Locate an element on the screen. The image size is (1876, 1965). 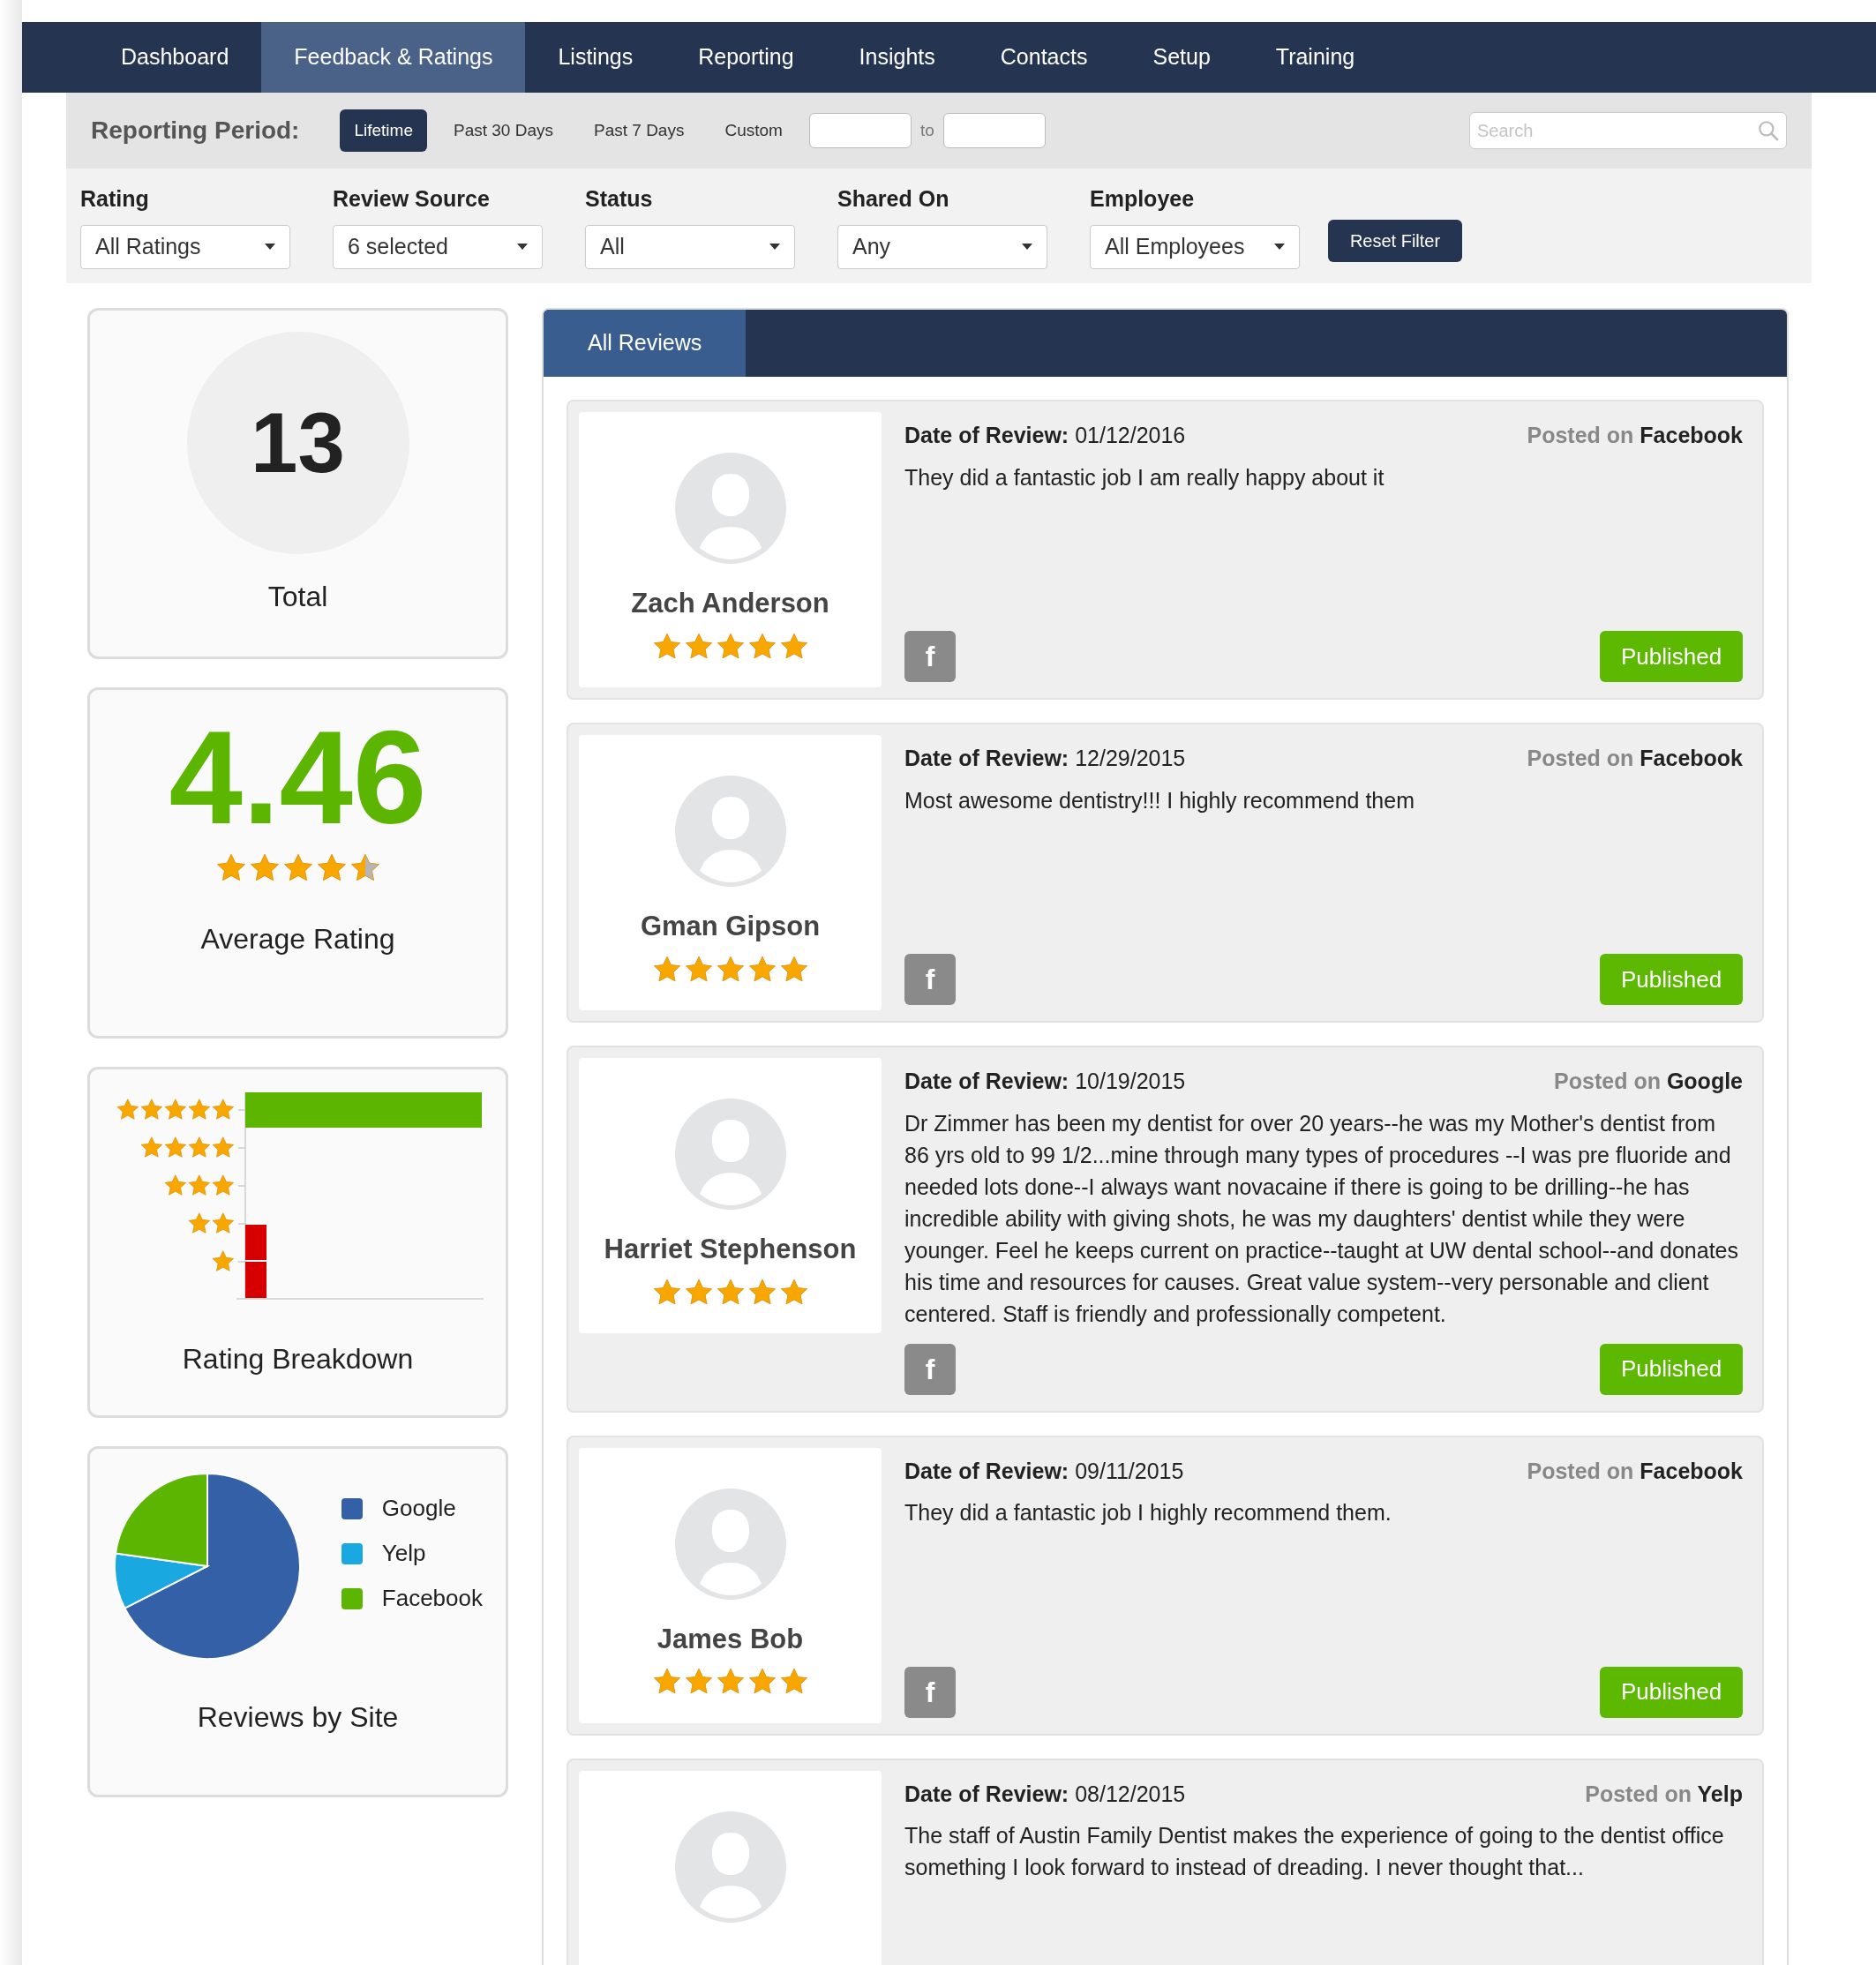
filter-label: Review Source is located at coordinates (412, 199).